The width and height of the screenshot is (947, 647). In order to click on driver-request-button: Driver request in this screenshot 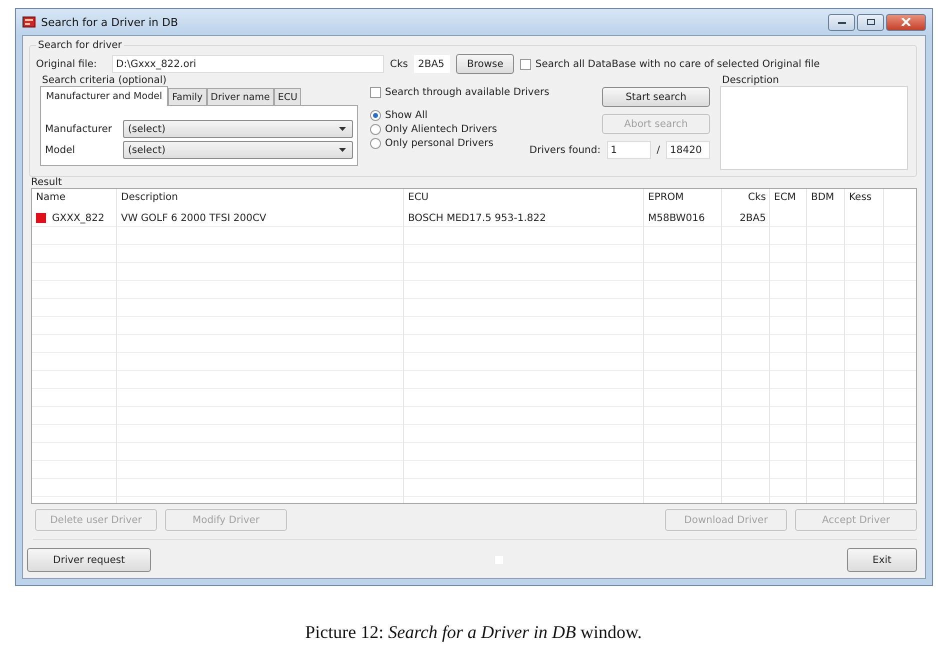, I will do `click(89, 560)`.